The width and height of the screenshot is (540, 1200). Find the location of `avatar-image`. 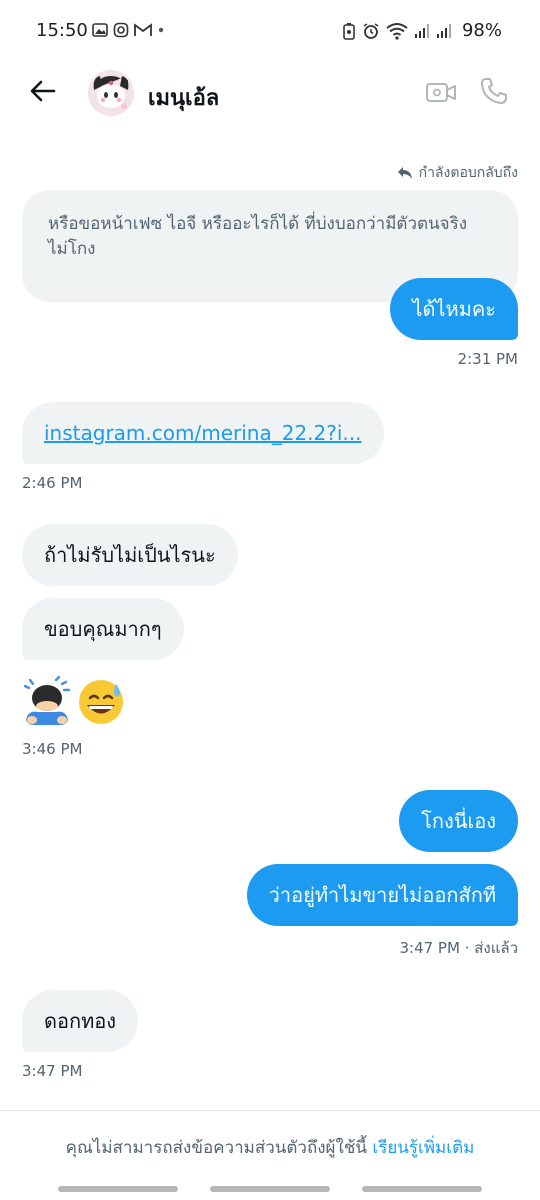

avatar-image is located at coordinates (111, 93).